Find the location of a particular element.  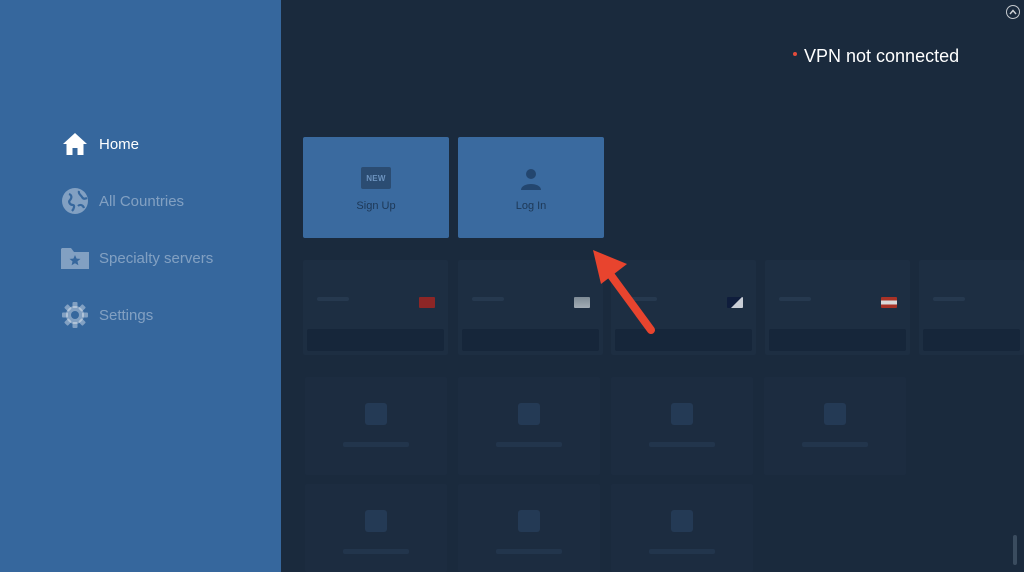

annotation-arrow-icon is located at coordinates (624, 292).